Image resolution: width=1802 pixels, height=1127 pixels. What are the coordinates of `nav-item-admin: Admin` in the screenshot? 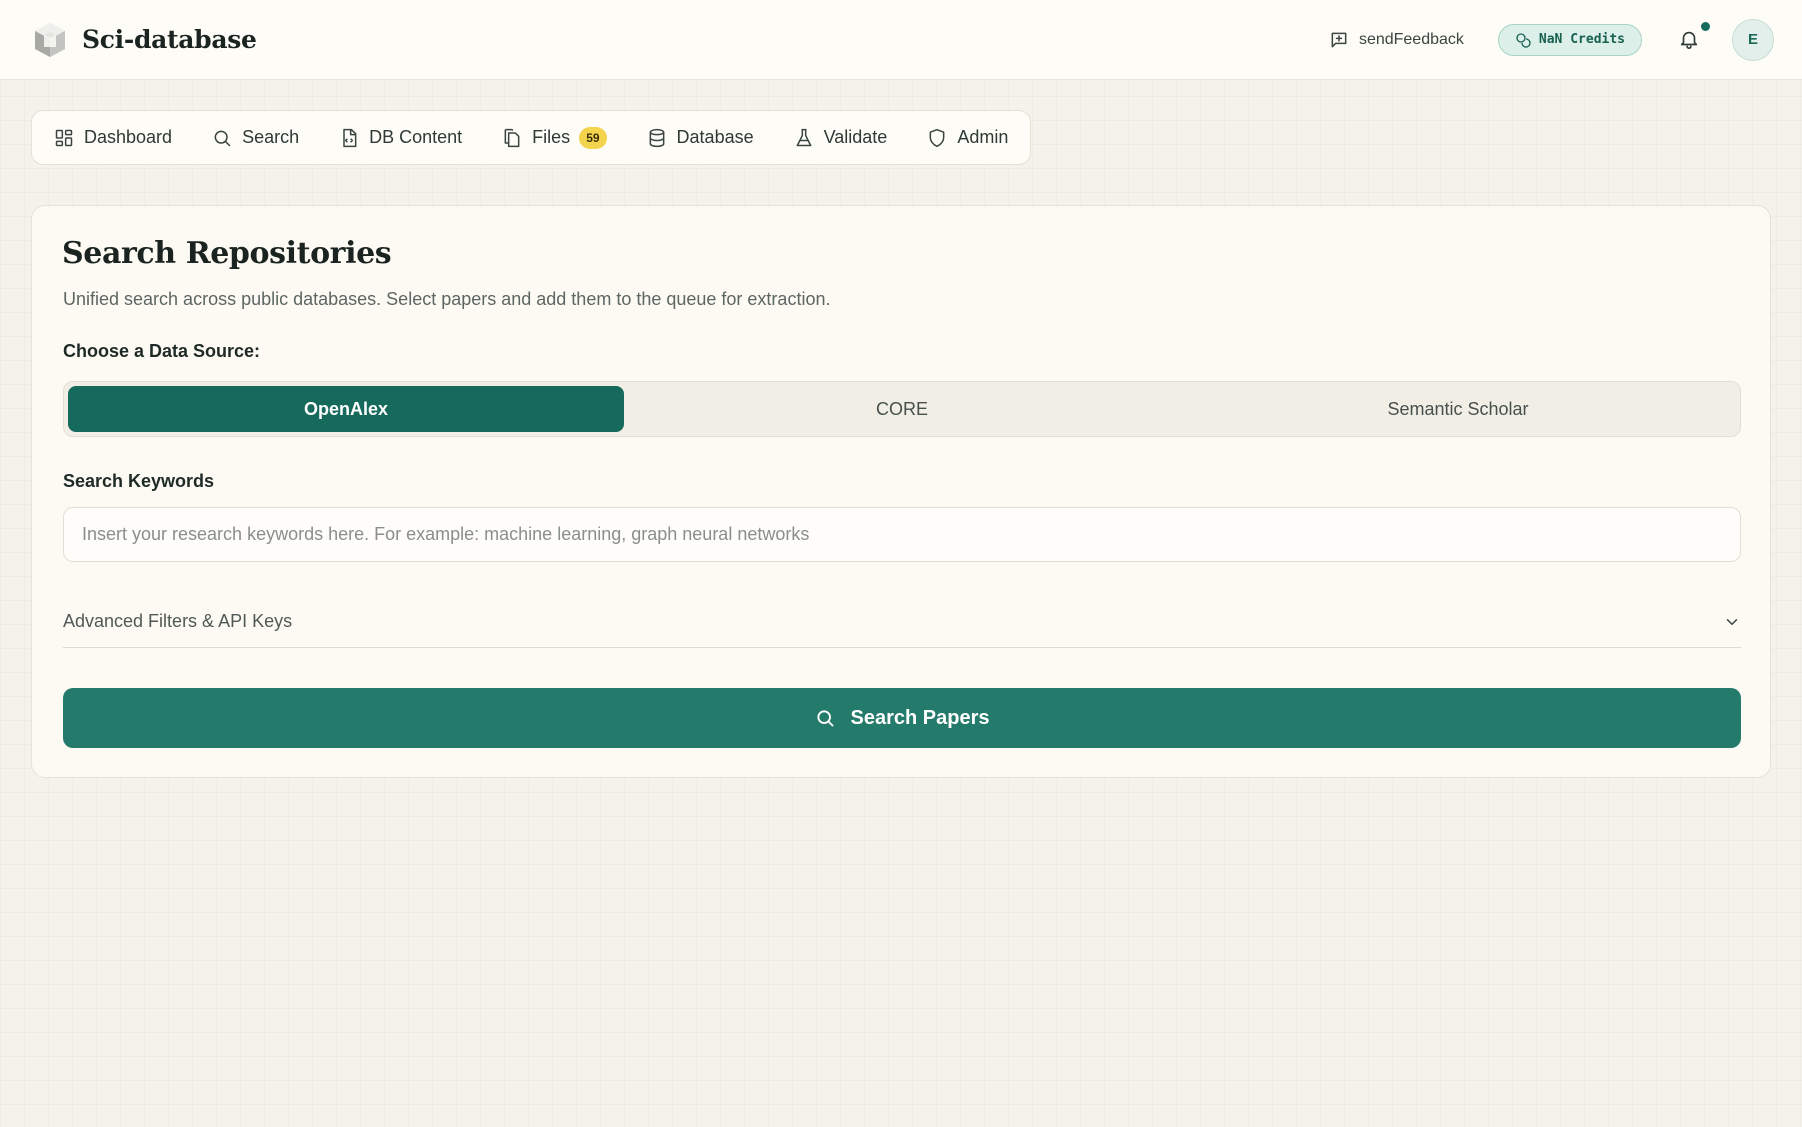 It's located at (967, 137).